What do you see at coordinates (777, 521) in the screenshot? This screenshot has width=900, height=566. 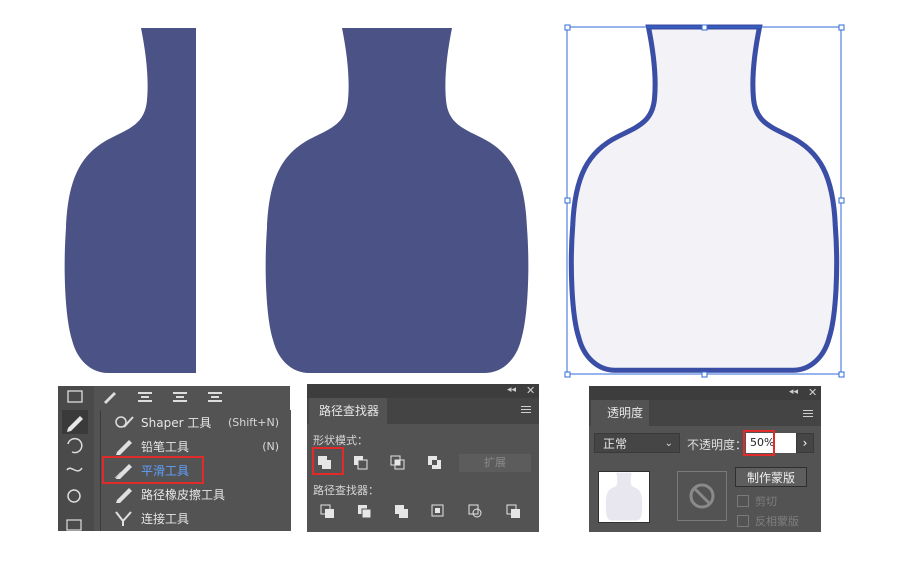 I see `invert-mask-label: 反相蒙版` at bounding box center [777, 521].